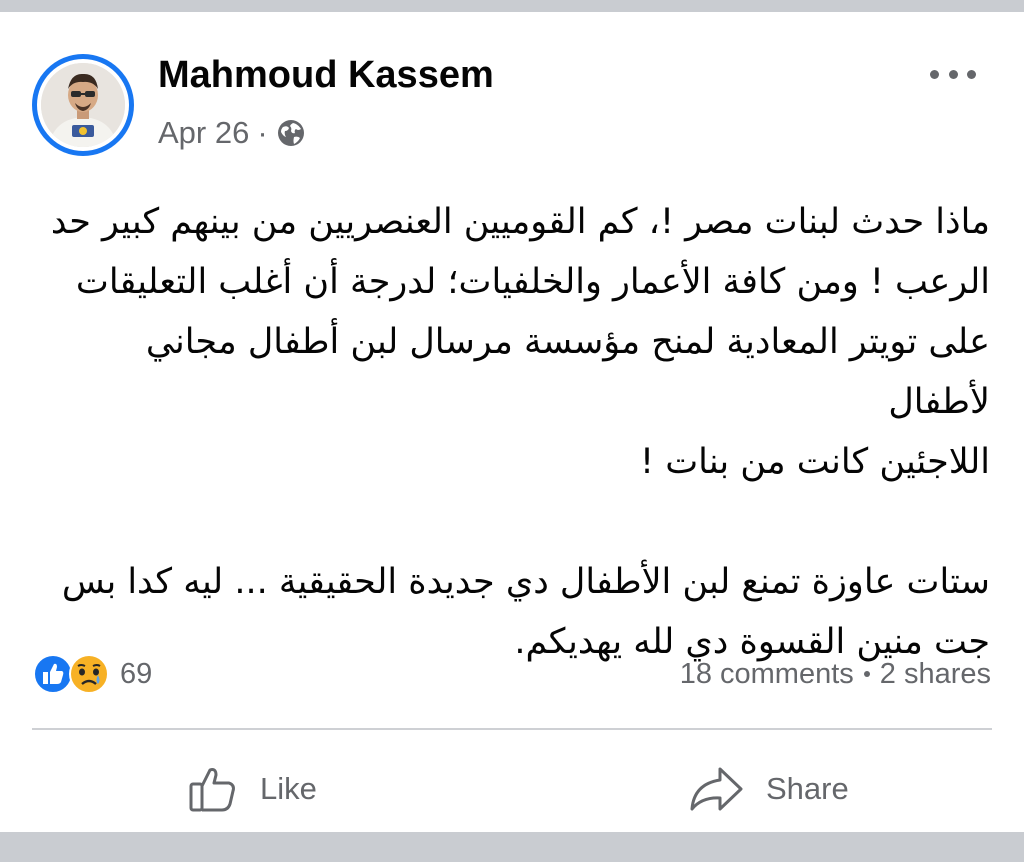  Describe the element at coordinates (767, 674) in the screenshot. I see `comments-count: 18 comments` at that location.